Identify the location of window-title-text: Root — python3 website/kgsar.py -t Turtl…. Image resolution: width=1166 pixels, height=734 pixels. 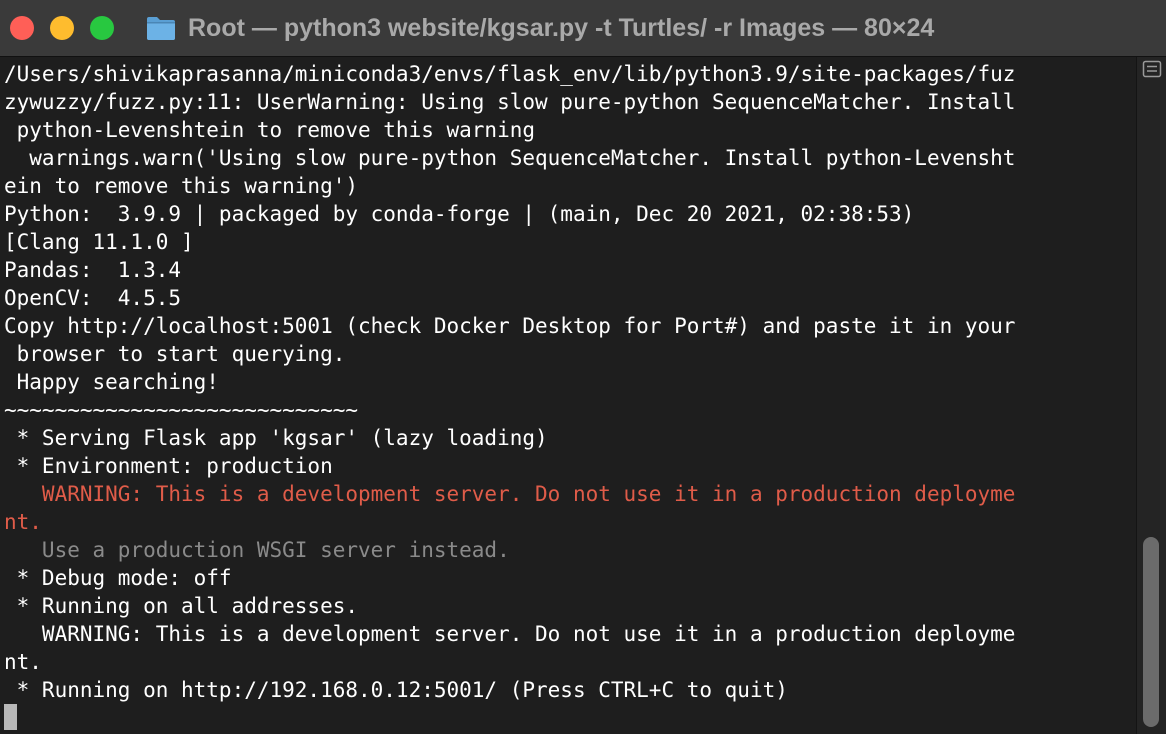
(561, 27).